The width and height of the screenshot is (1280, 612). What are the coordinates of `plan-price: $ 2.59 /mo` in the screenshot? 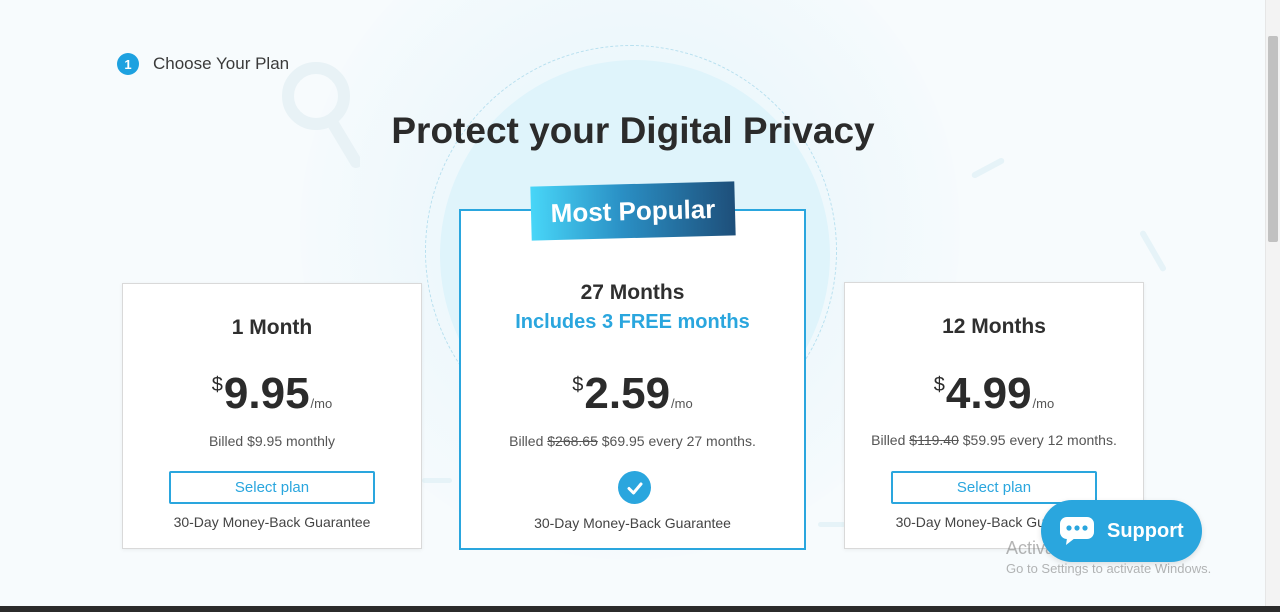 It's located at (632, 394).